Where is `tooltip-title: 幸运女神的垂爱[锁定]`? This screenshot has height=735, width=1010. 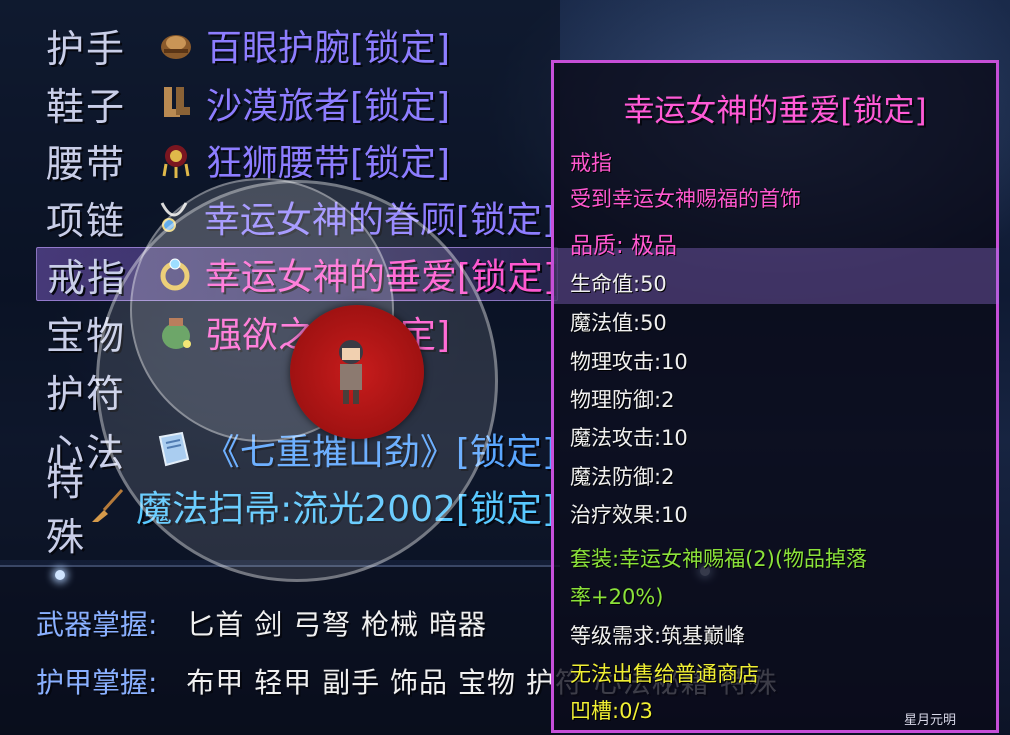
tooltip-title: 幸运女神的垂爱[锁定] is located at coordinates (775, 111).